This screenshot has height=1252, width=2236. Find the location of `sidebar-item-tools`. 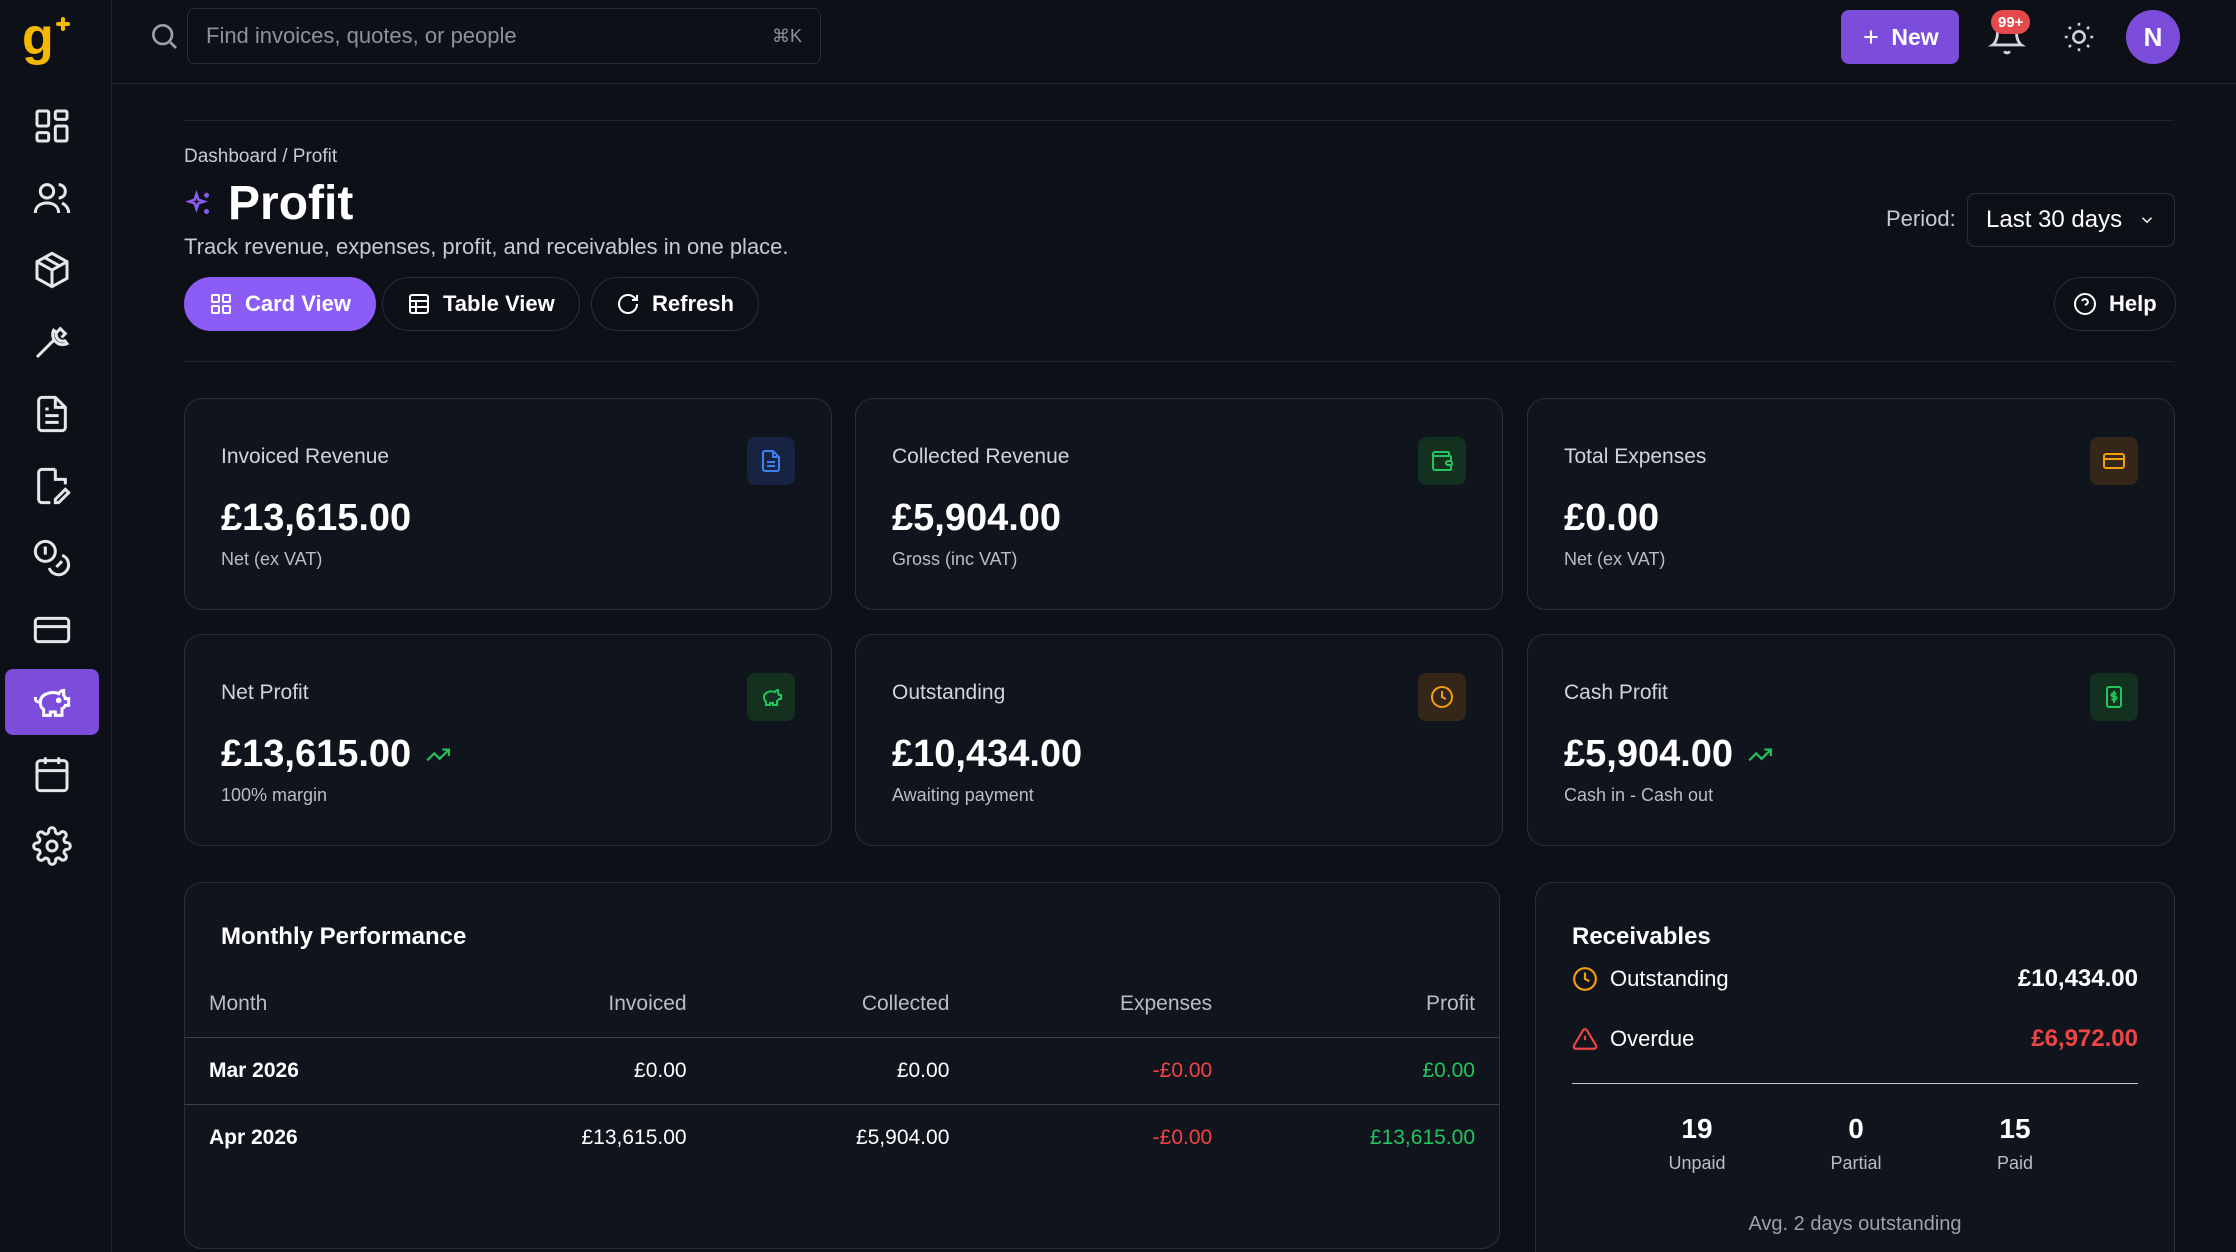

sidebar-item-tools is located at coordinates (52, 342).